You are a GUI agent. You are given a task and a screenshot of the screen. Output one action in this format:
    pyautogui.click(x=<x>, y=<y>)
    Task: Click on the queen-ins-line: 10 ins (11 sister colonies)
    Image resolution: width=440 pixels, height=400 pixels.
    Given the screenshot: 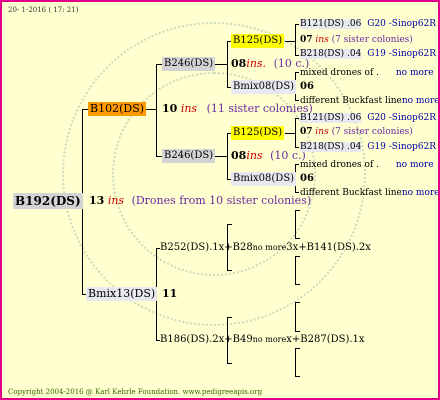 What is the action you would take?
    pyautogui.click(x=237, y=109)
    